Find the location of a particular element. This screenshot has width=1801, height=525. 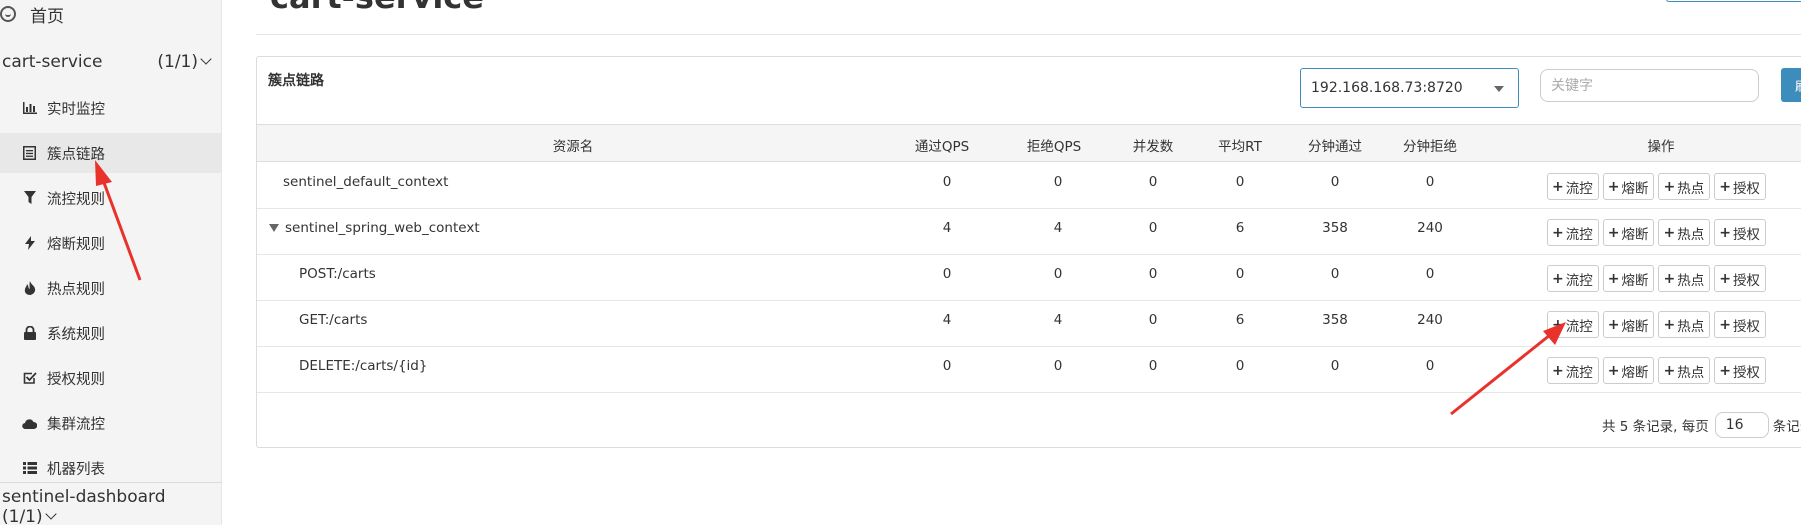

refresh-label: 刷新 is located at coordinates (1798, 85).